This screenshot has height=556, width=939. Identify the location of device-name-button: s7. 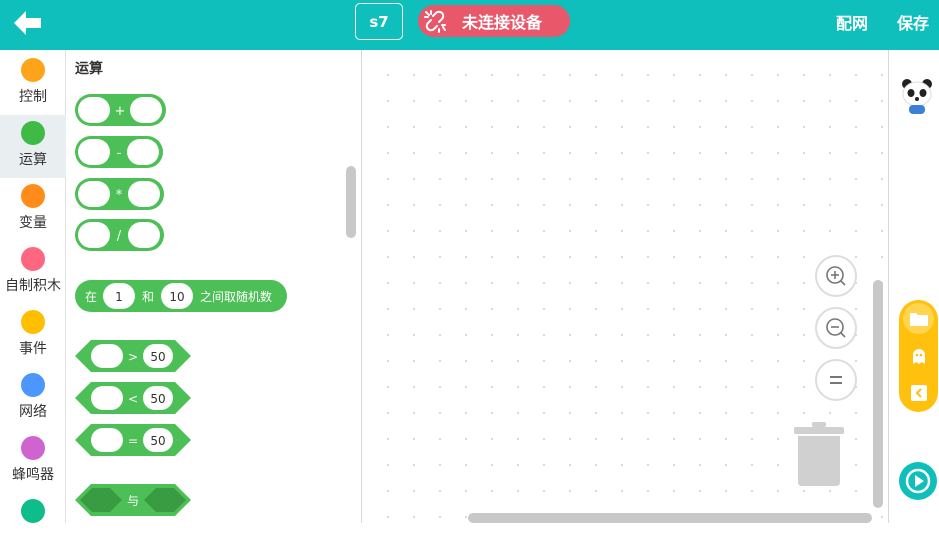
(379, 21).